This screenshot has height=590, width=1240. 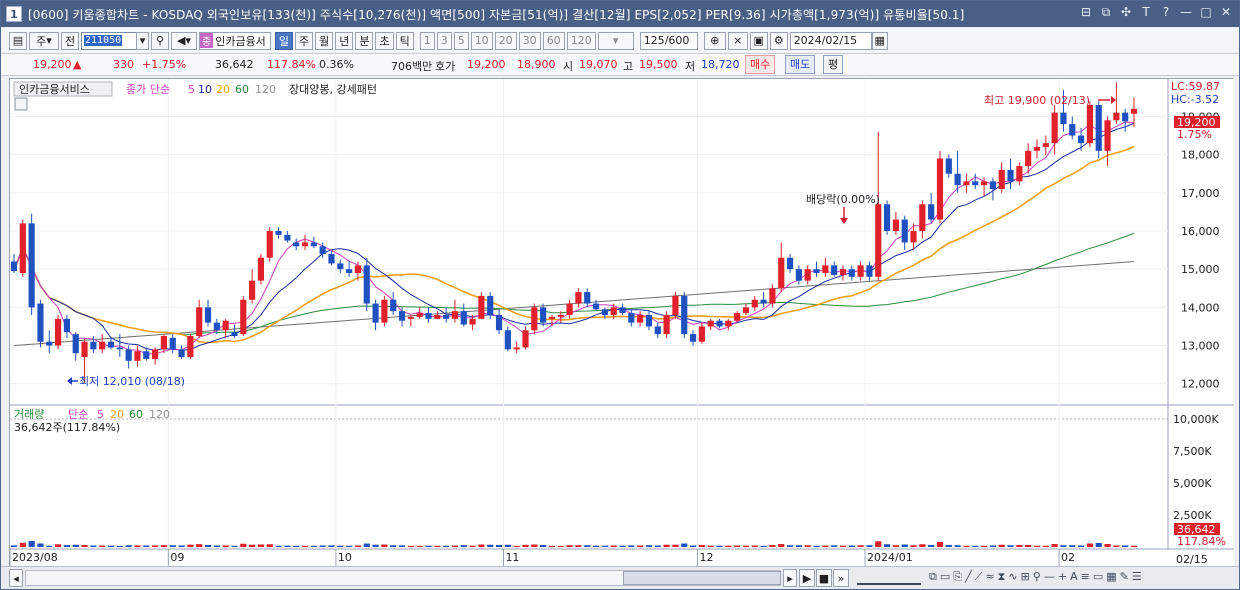 I want to click on date-input: 2024/02/15, so click(x=830, y=40).